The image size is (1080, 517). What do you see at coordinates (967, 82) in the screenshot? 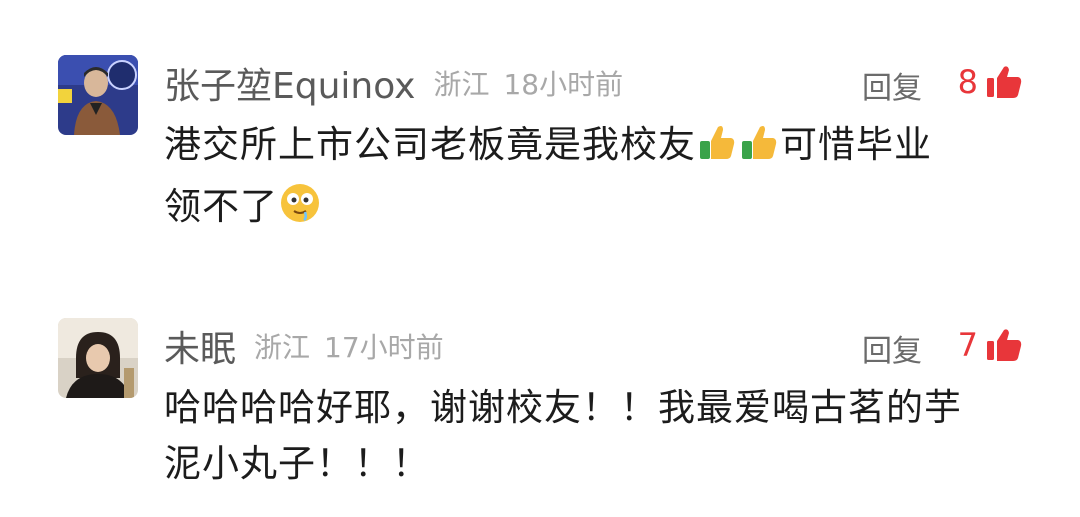
I see `like-count: 8` at bounding box center [967, 82].